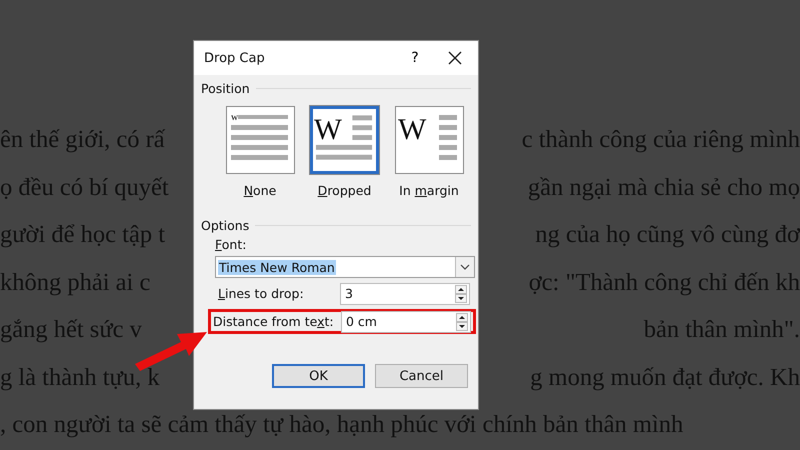 Image resolution: width=800 pixels, height=450 pixels. Describe the element at coordinates (277, 267) in the screenshot. I see `font-value: Times New Roman` at that location.